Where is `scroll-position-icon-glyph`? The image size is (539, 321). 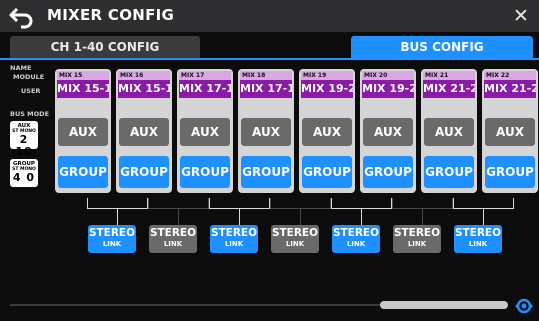
scroll-position-icon-glyph is located at coordinates (524, 306).